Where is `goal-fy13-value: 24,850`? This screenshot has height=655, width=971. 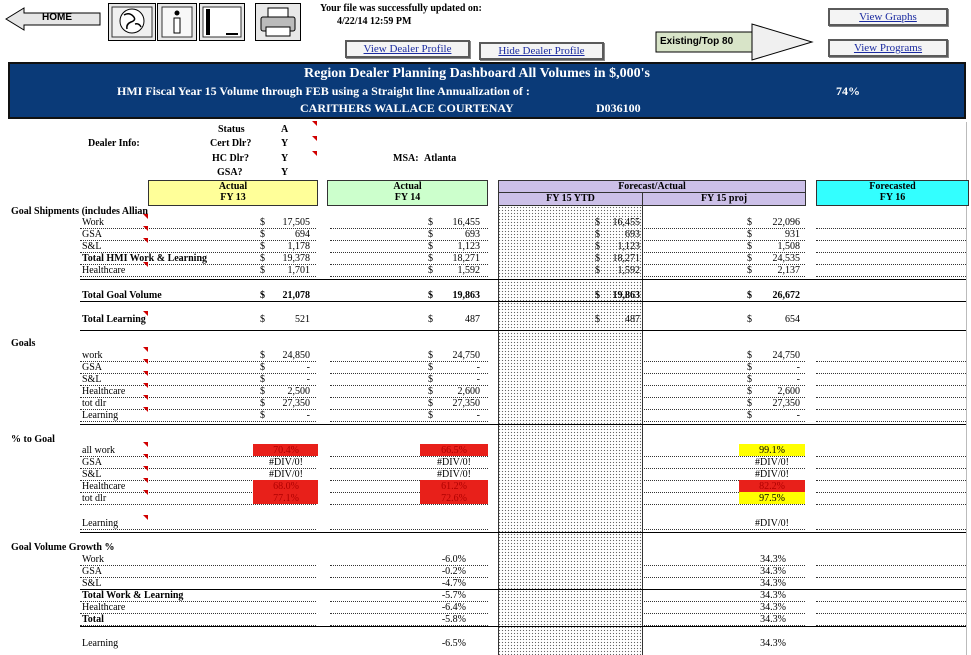 goal-fy13-value: 24,850 is located at coordinates (296, 355).